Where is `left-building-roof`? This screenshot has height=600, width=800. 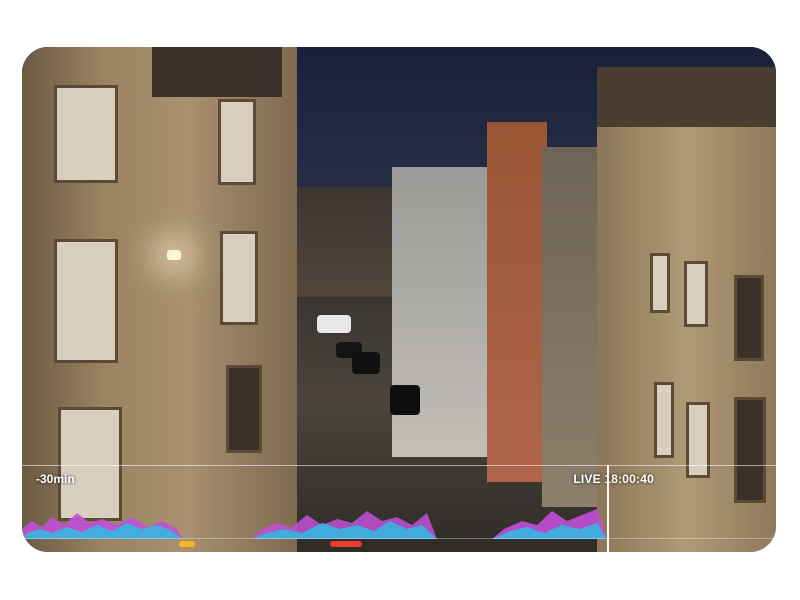
left-building-roof is located at coordinates (217, 72).